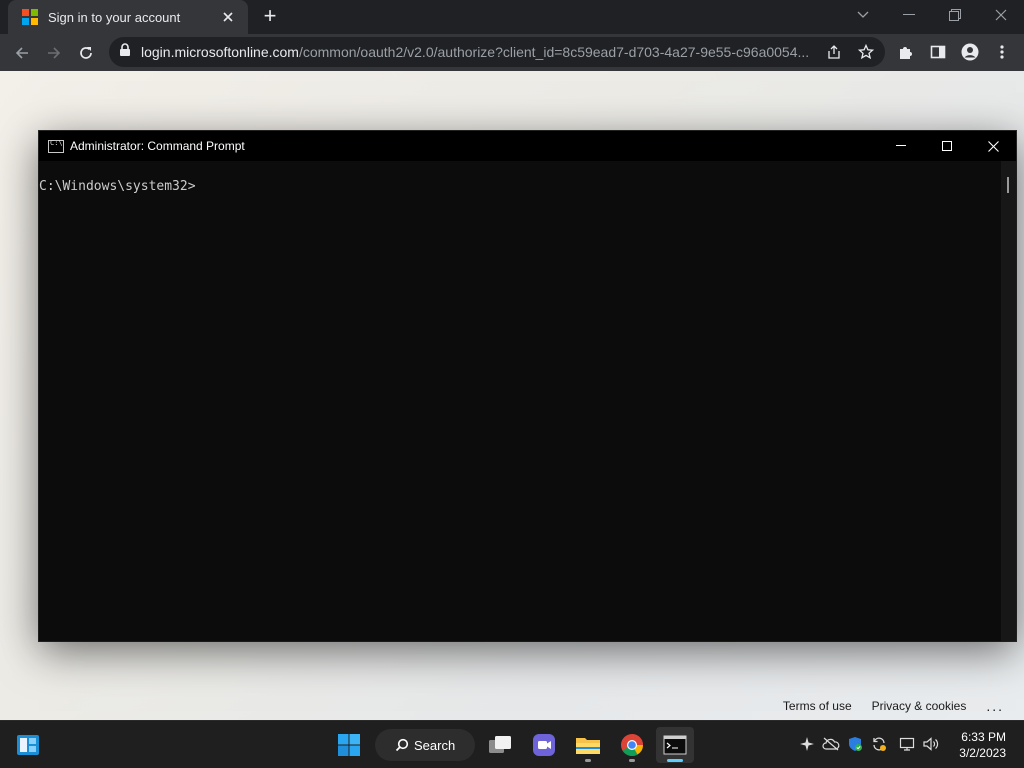 This screenshot has height=768, width=1024. Describe the element at coordinates (906, 52) in the screenshot. I see `extensions-puzzle-icon` at that location.